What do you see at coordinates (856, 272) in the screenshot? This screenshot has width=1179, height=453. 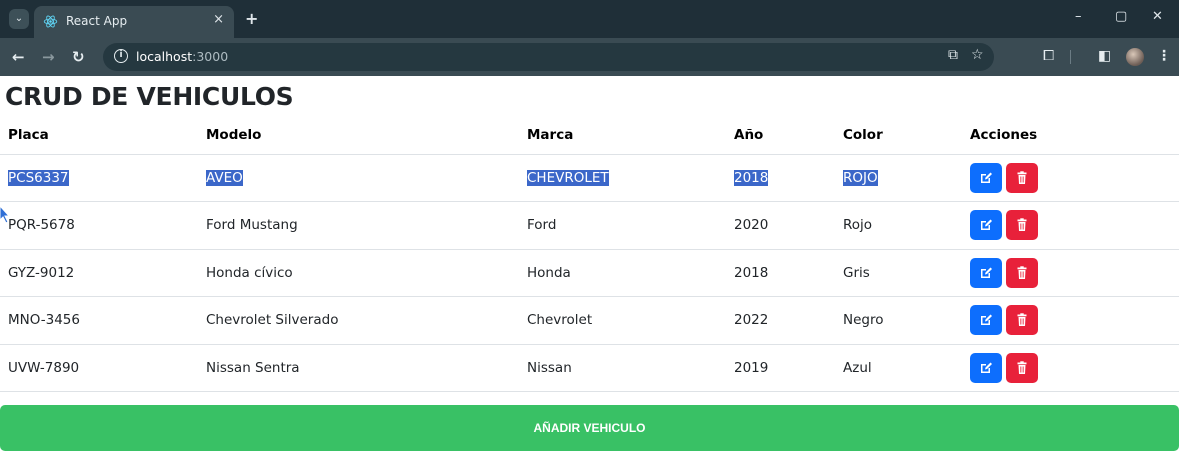 I see `cell-color-text: Gris` at bounding box center [856, 272].